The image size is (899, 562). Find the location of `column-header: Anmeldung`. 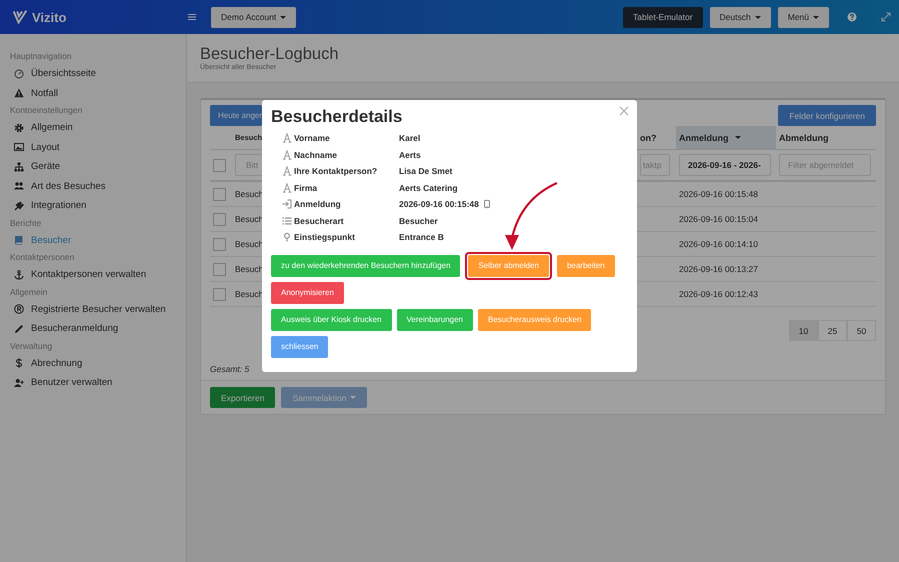

column-header: Anmeldung is located at coordinates (726, 138).